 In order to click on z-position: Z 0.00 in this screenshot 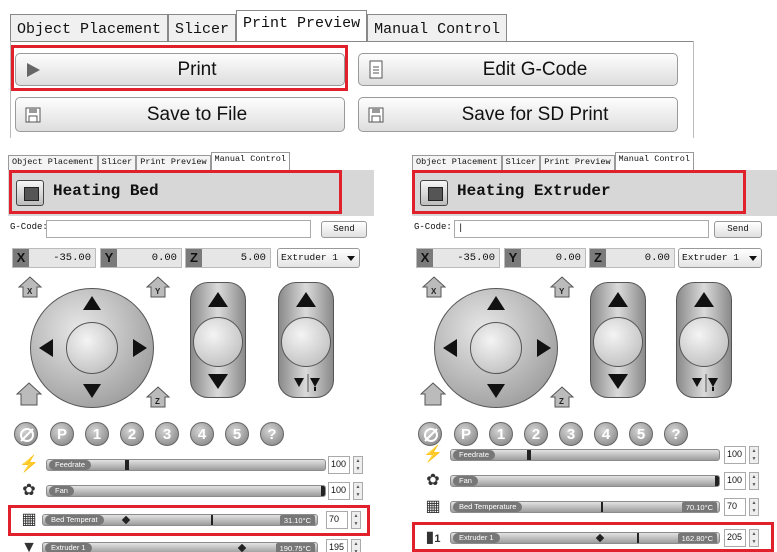, I will do `click(632, 258)`.